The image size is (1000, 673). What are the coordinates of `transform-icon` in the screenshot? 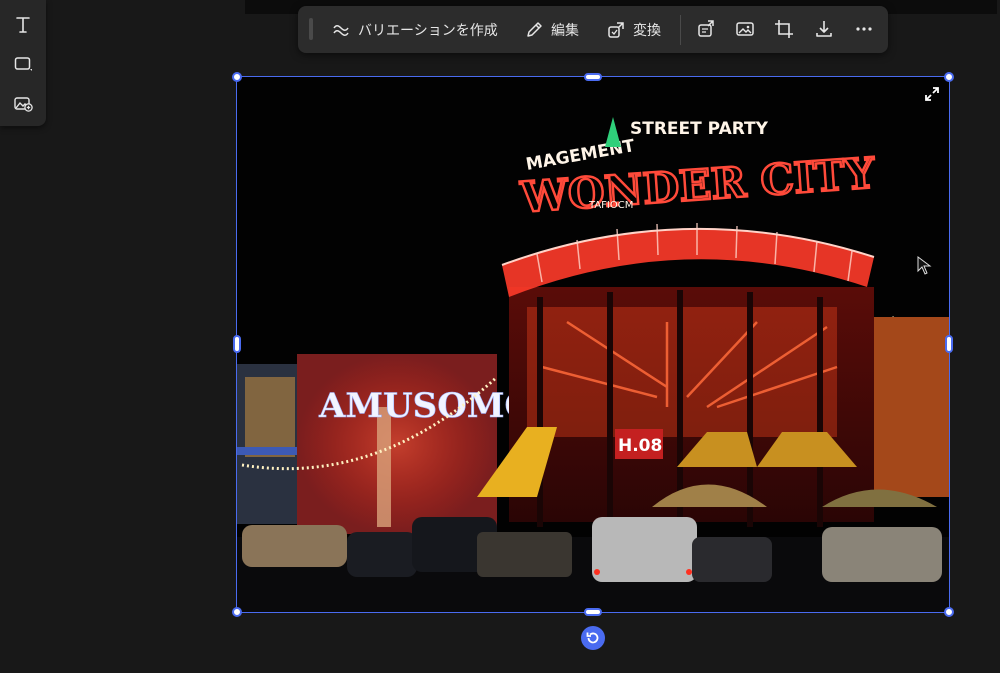 It's located at (616, 30).